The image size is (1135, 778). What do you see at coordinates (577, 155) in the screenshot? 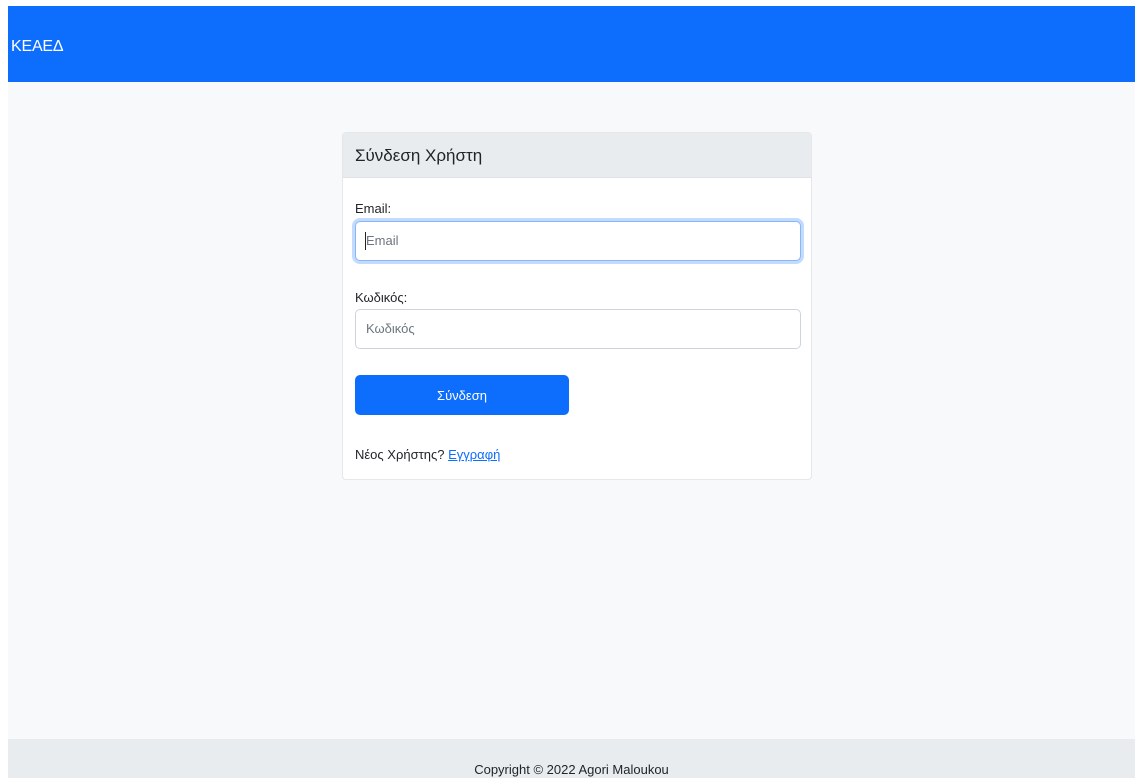
I see `login-card-header: Σύνδεση Χρήστη` at bounding box center [577, 155].